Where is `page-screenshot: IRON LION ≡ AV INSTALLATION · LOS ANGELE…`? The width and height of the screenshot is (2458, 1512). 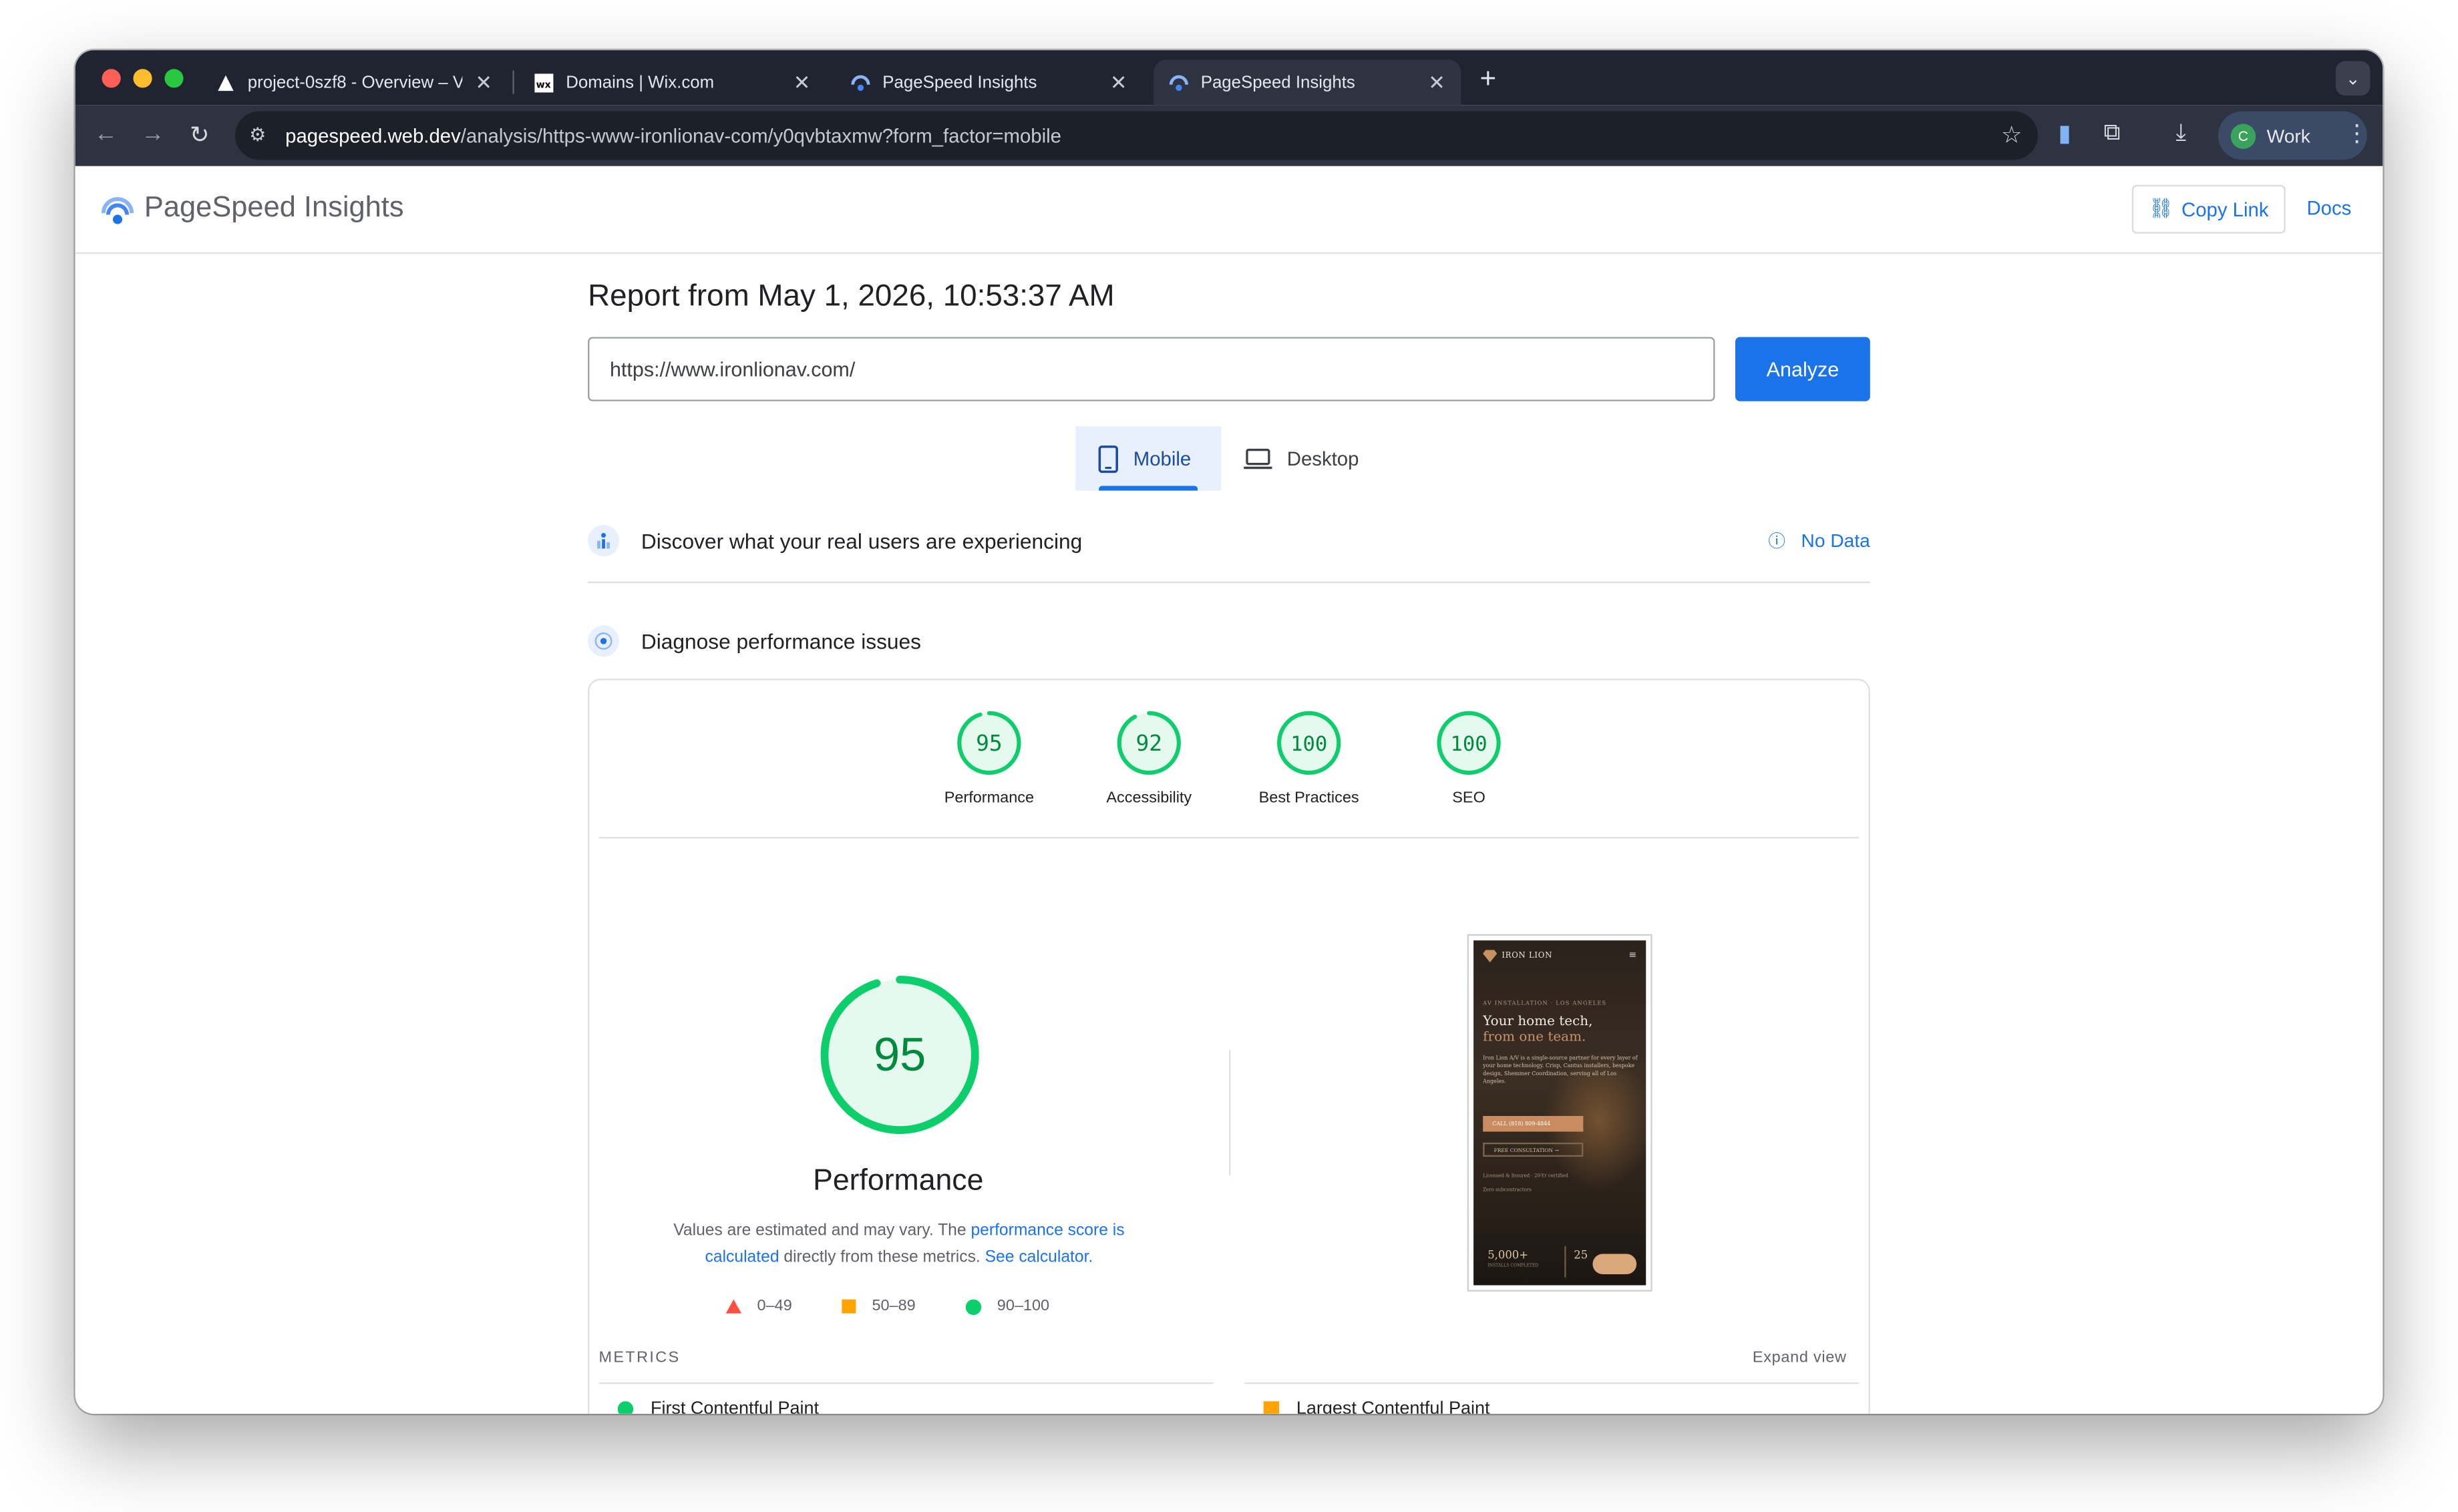
page-screenshot: IRON LION ≡ AV INSTALLATION · LOS ANGELE… is located at coordinates (1560, 1113).